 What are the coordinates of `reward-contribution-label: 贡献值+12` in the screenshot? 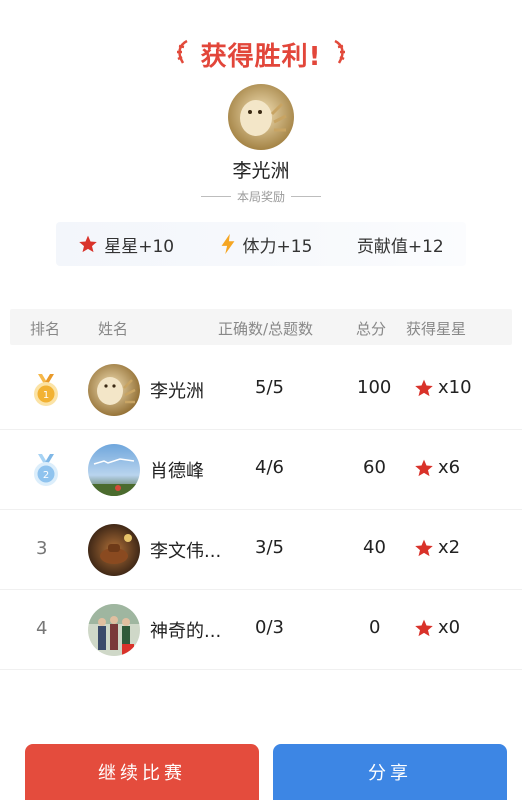 It's located at (400, 246).